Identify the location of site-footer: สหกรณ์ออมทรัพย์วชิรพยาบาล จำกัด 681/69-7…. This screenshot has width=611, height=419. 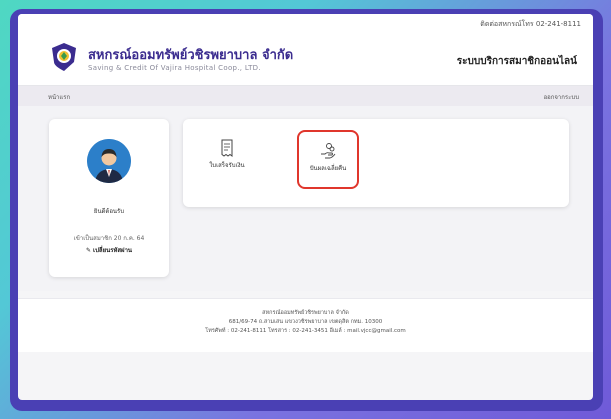
(305, 325).